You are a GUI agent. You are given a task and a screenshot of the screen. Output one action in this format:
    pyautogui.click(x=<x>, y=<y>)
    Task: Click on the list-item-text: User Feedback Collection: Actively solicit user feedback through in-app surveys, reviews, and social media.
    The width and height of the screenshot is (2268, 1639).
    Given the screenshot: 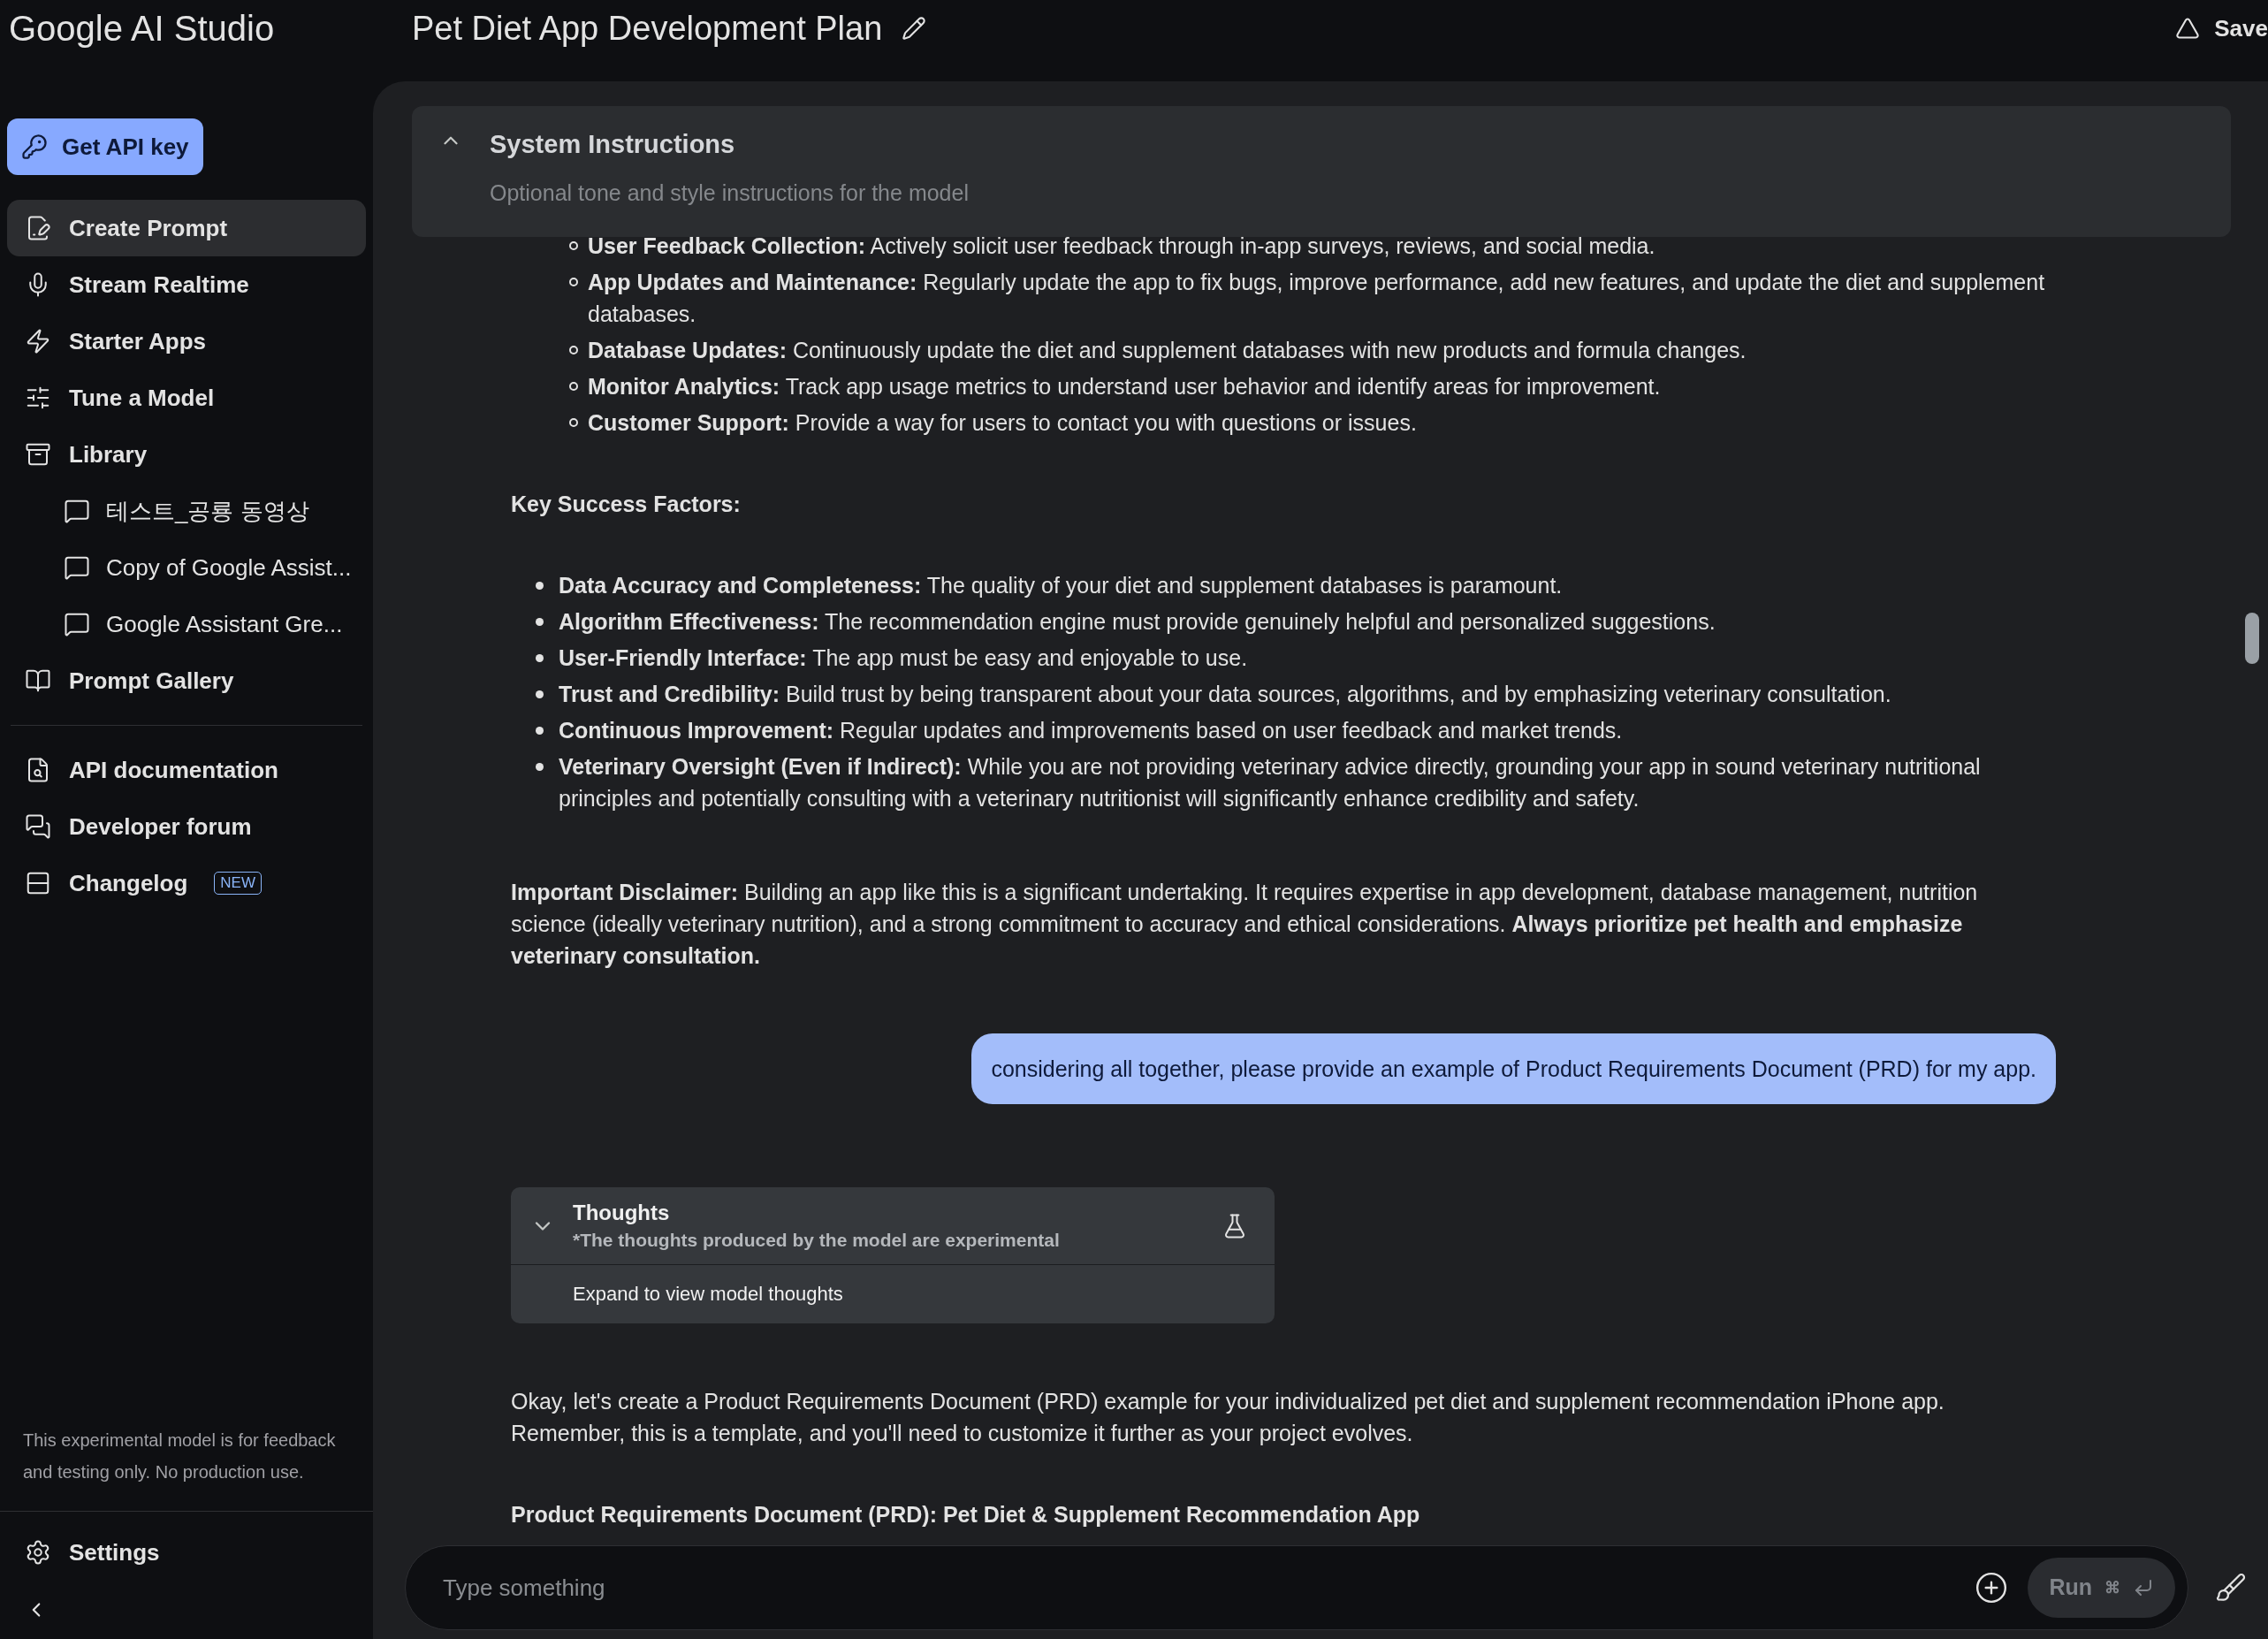 What is the action you would take?
    pyautogui.click(x=1122, y=247)
    